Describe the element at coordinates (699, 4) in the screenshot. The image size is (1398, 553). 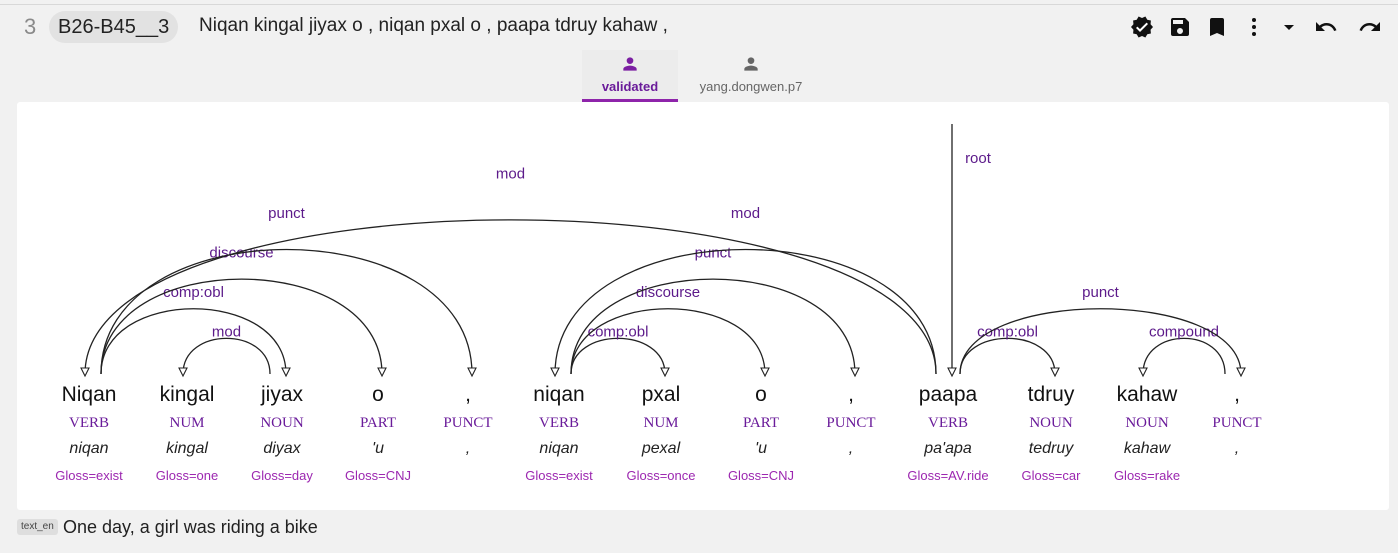
I see `top-divider` at that location.